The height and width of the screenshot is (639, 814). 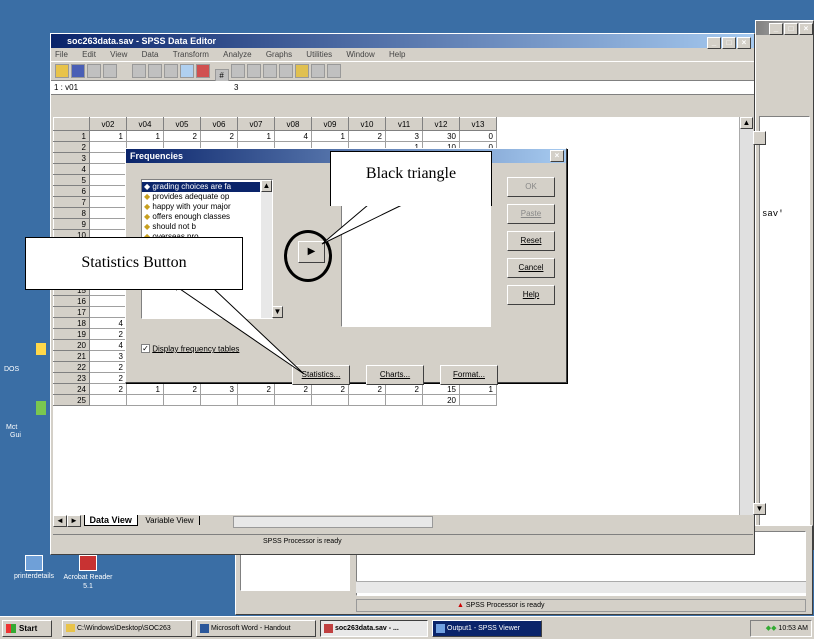 I want to click on start-button: Start, so click(x=27, y=628).